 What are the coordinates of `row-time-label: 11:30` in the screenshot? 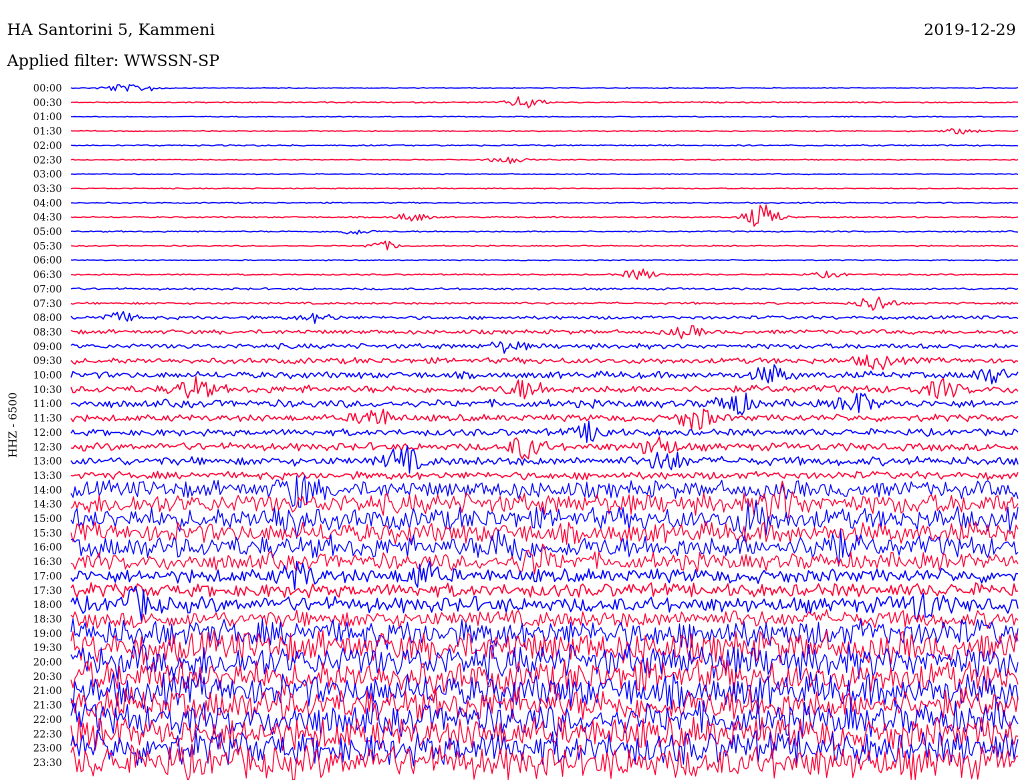 It's located at (47, 419).